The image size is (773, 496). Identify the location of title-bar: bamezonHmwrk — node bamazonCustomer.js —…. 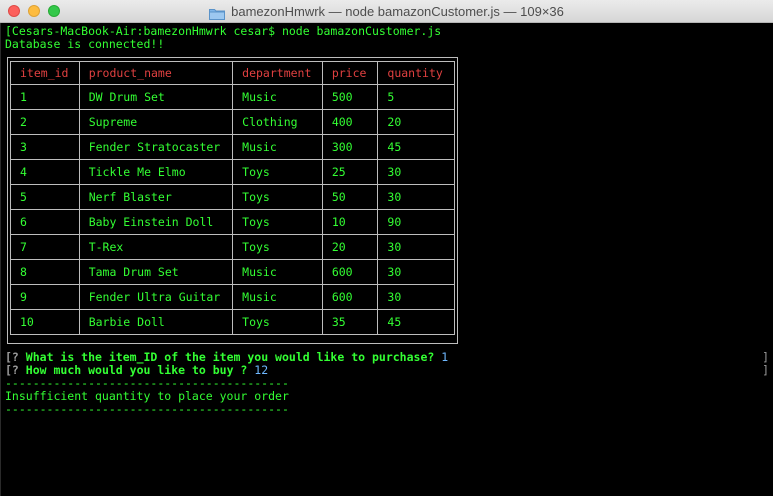
(386, 11).